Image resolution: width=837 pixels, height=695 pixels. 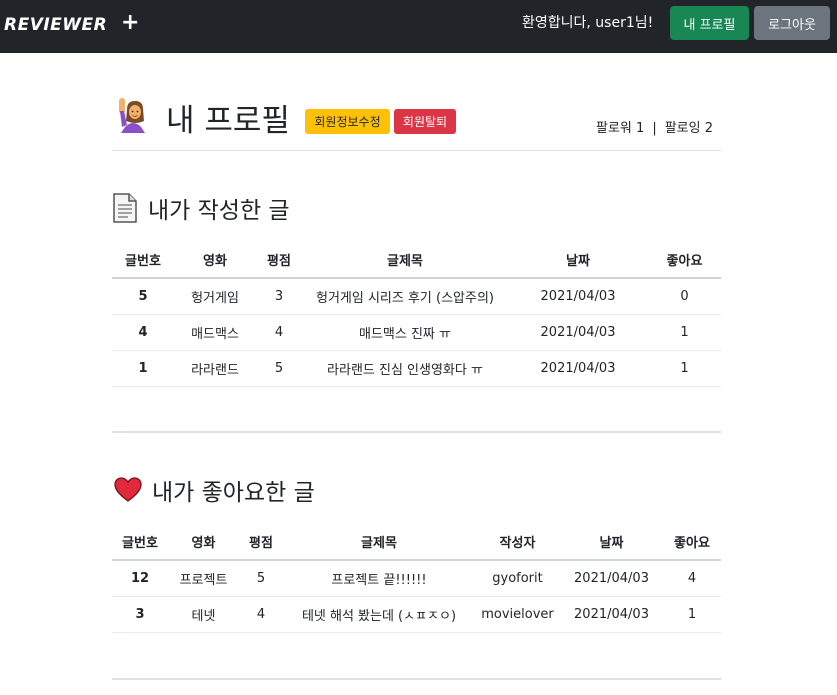 I want to click on table-row: 4 매드맥스 4 매드맥스 진짜 ㅠ 2021/04/03 1, so click(x=416, y=332).